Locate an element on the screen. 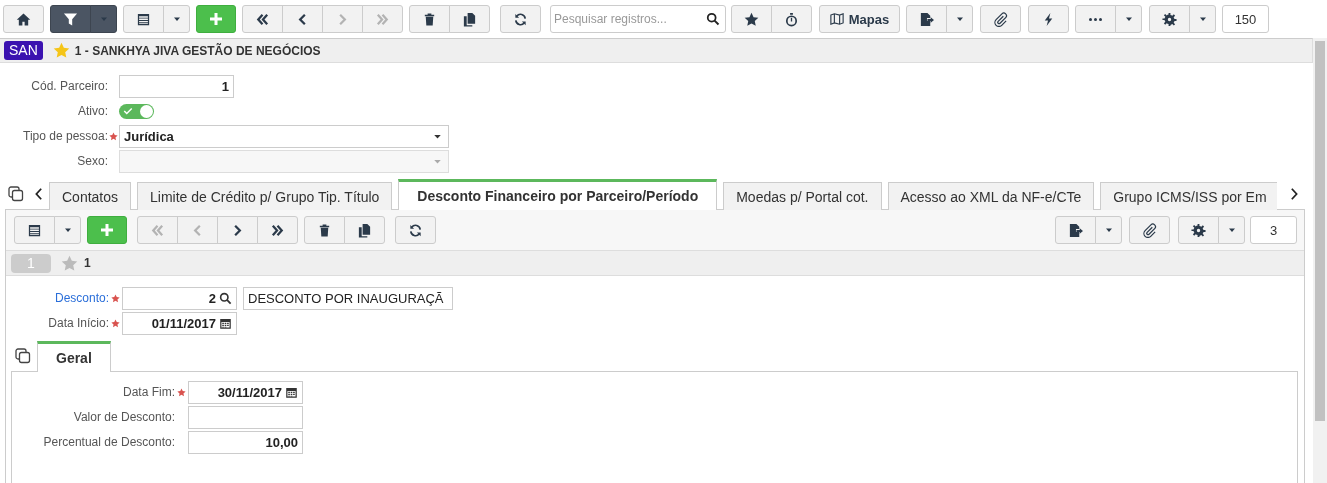 The height and width of the screenshot is (483, 1327). home-button is located at coordinates (23, 19).